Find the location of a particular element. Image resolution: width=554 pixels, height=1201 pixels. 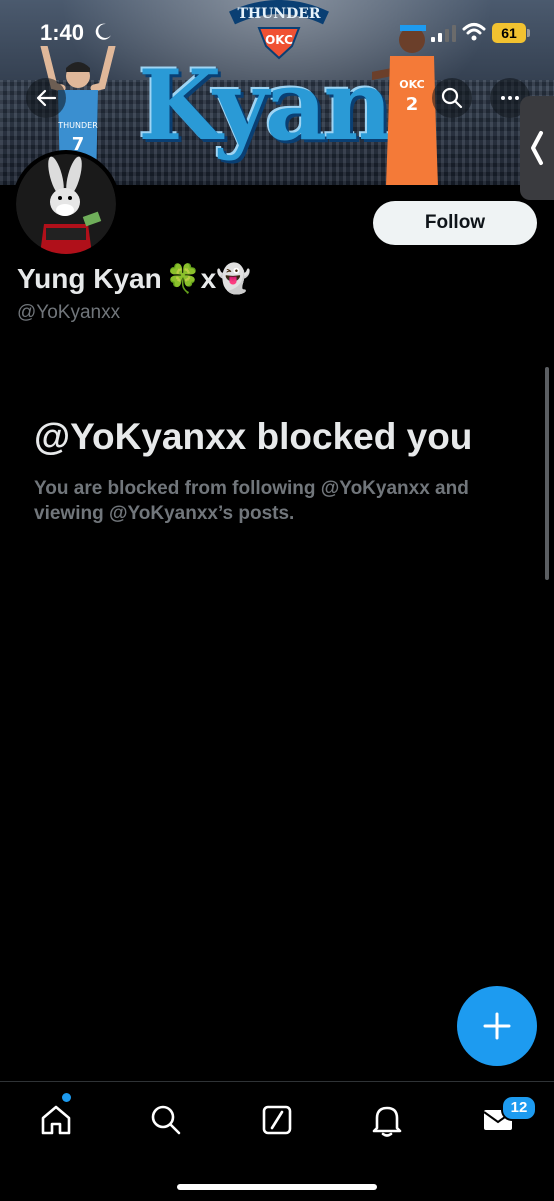

follow-button: Follow is located at coordinates (455, 223).